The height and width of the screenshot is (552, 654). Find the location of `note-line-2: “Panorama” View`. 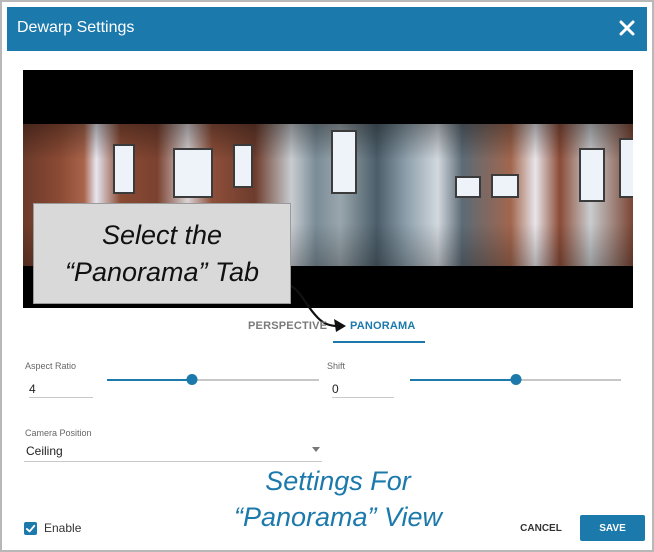

note-line-2: “Panorama” View is located at coordinates (338, 517).